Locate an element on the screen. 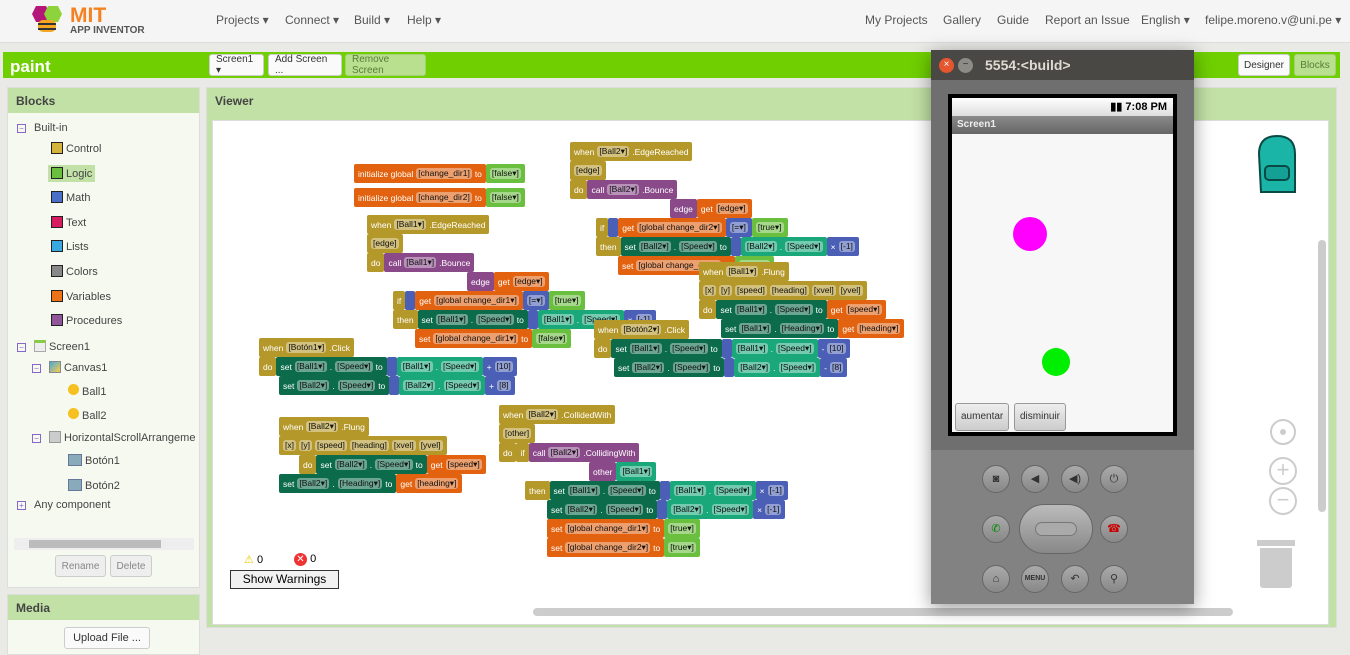 This screenshot has height=655, width=1350. event-block-segment: when [Ball2▾] .CollidedWith is located at coordinates (557, 414).